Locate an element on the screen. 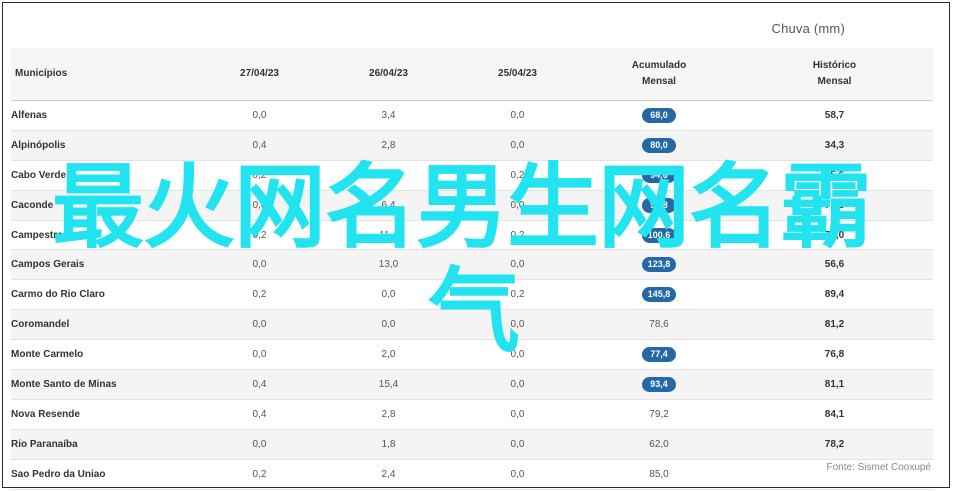  historico-cell: 75,6 is located at coordinates (834, 175).